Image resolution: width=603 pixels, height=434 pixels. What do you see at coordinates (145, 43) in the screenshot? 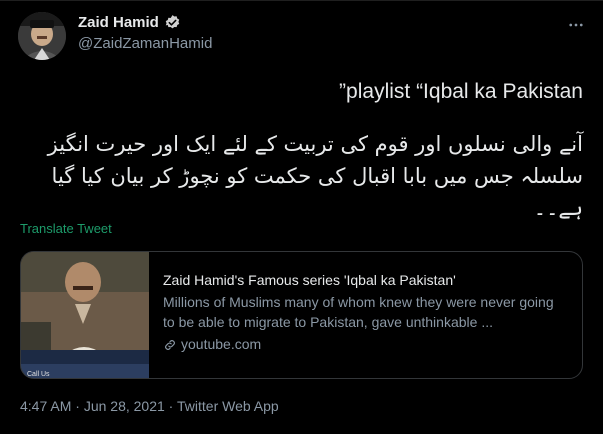
I see `handle: @ZaidZamanHamid` at bounding box center [145, 43].